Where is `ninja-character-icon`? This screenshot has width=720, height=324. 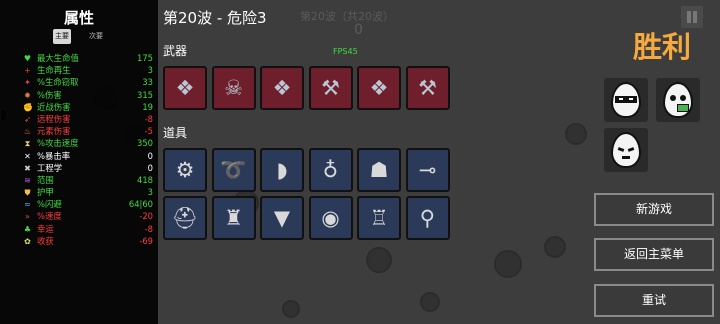 ninja-character-icon is located at coordinates (626, 100).